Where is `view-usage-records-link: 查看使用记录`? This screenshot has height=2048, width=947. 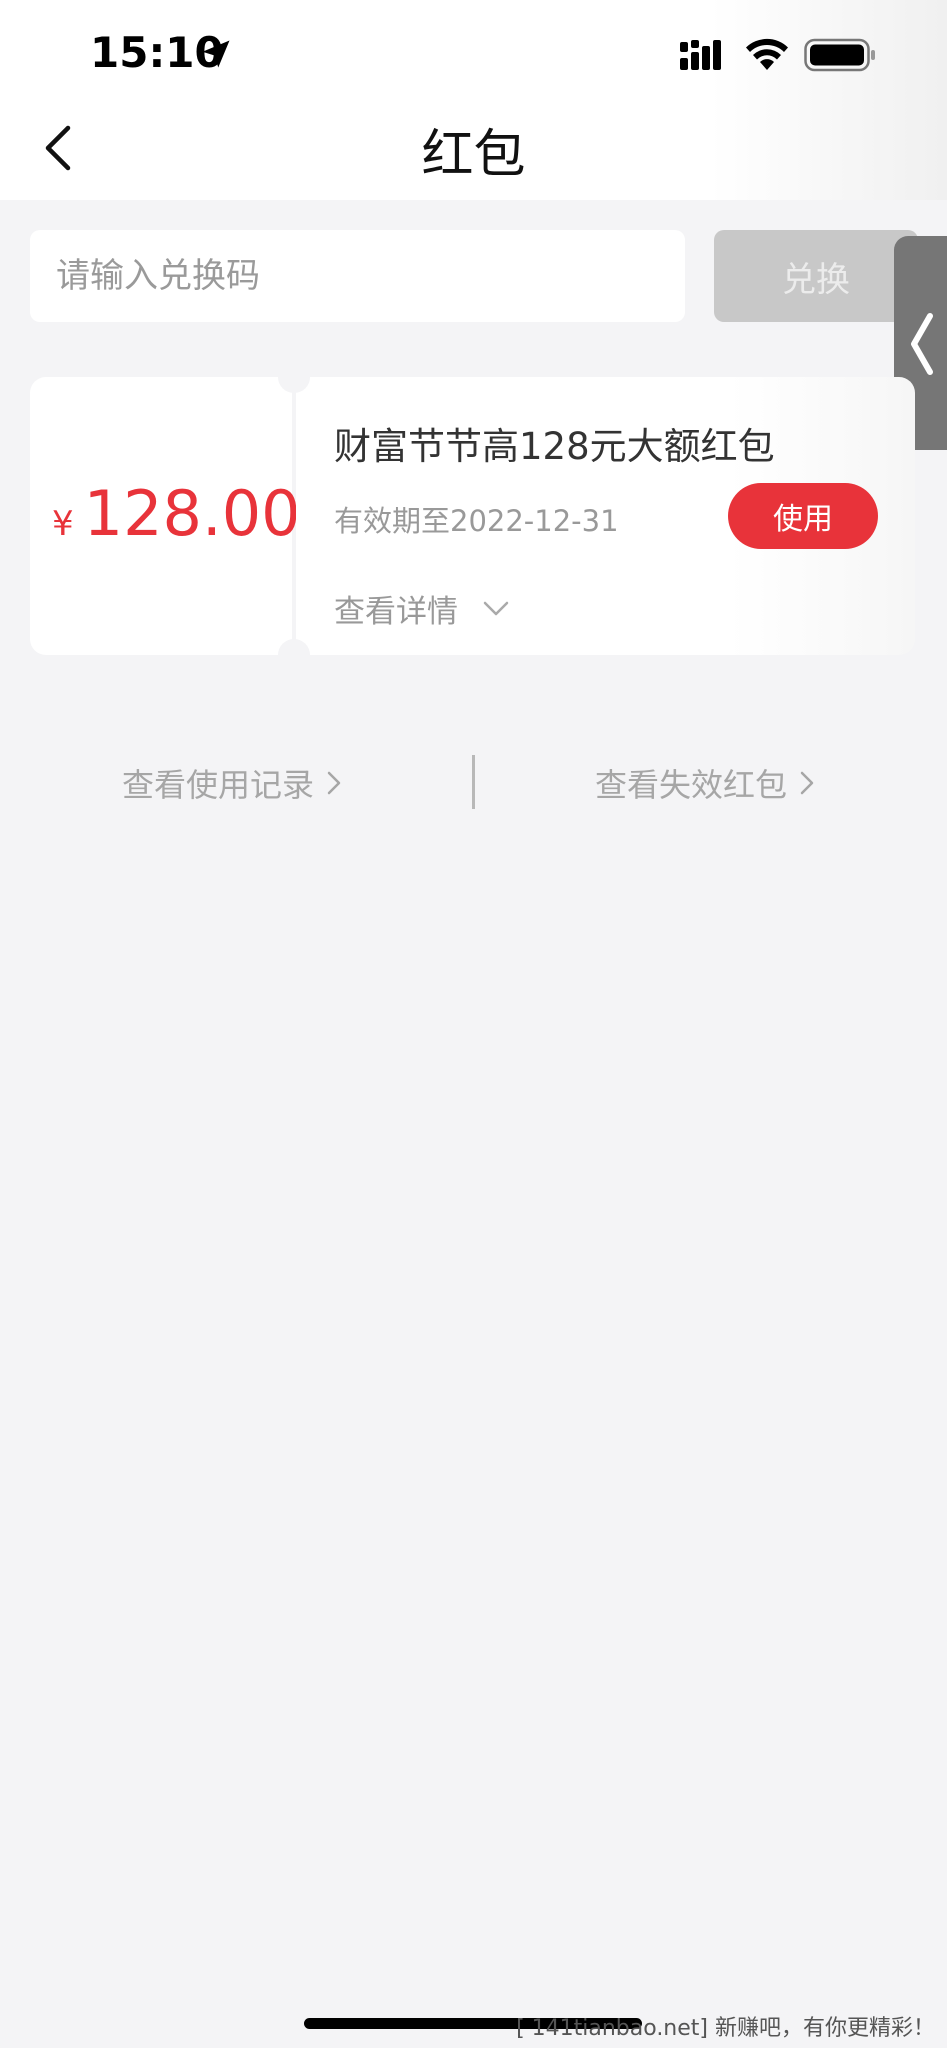 view-usage-records-link: 查看使用记录 is located at coordinates (232, 783).